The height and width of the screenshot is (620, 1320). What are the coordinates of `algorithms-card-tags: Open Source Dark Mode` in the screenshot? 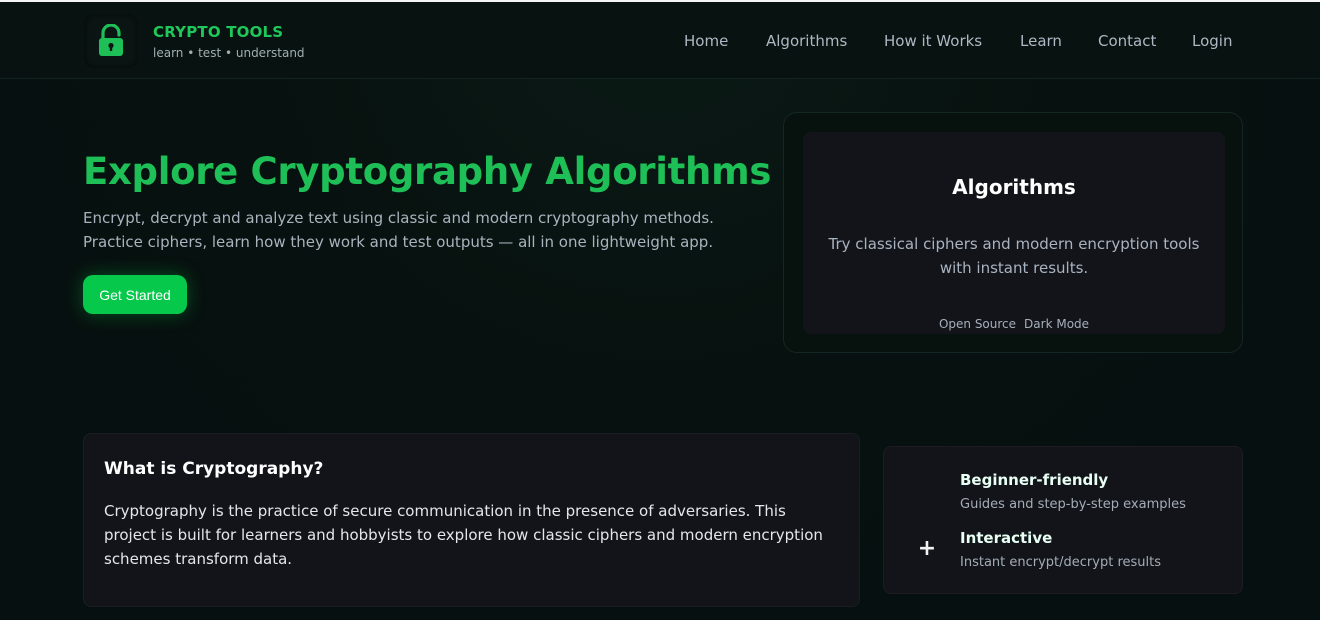 It's located at (1014, 324).